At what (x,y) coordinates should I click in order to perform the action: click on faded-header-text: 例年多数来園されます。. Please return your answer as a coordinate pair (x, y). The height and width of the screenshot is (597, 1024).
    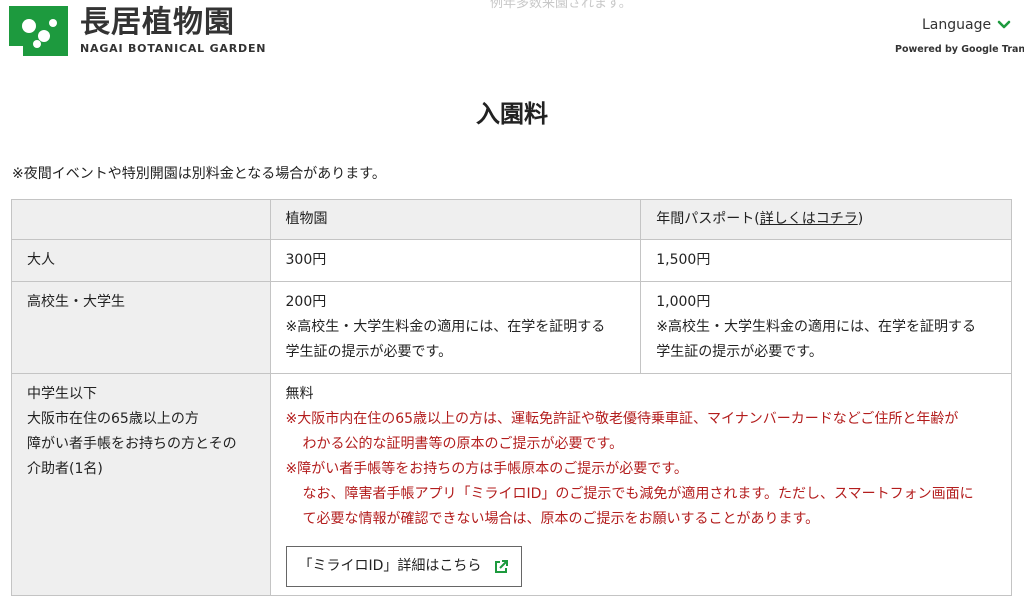
    Looking at the image, I should click on (561, 5).